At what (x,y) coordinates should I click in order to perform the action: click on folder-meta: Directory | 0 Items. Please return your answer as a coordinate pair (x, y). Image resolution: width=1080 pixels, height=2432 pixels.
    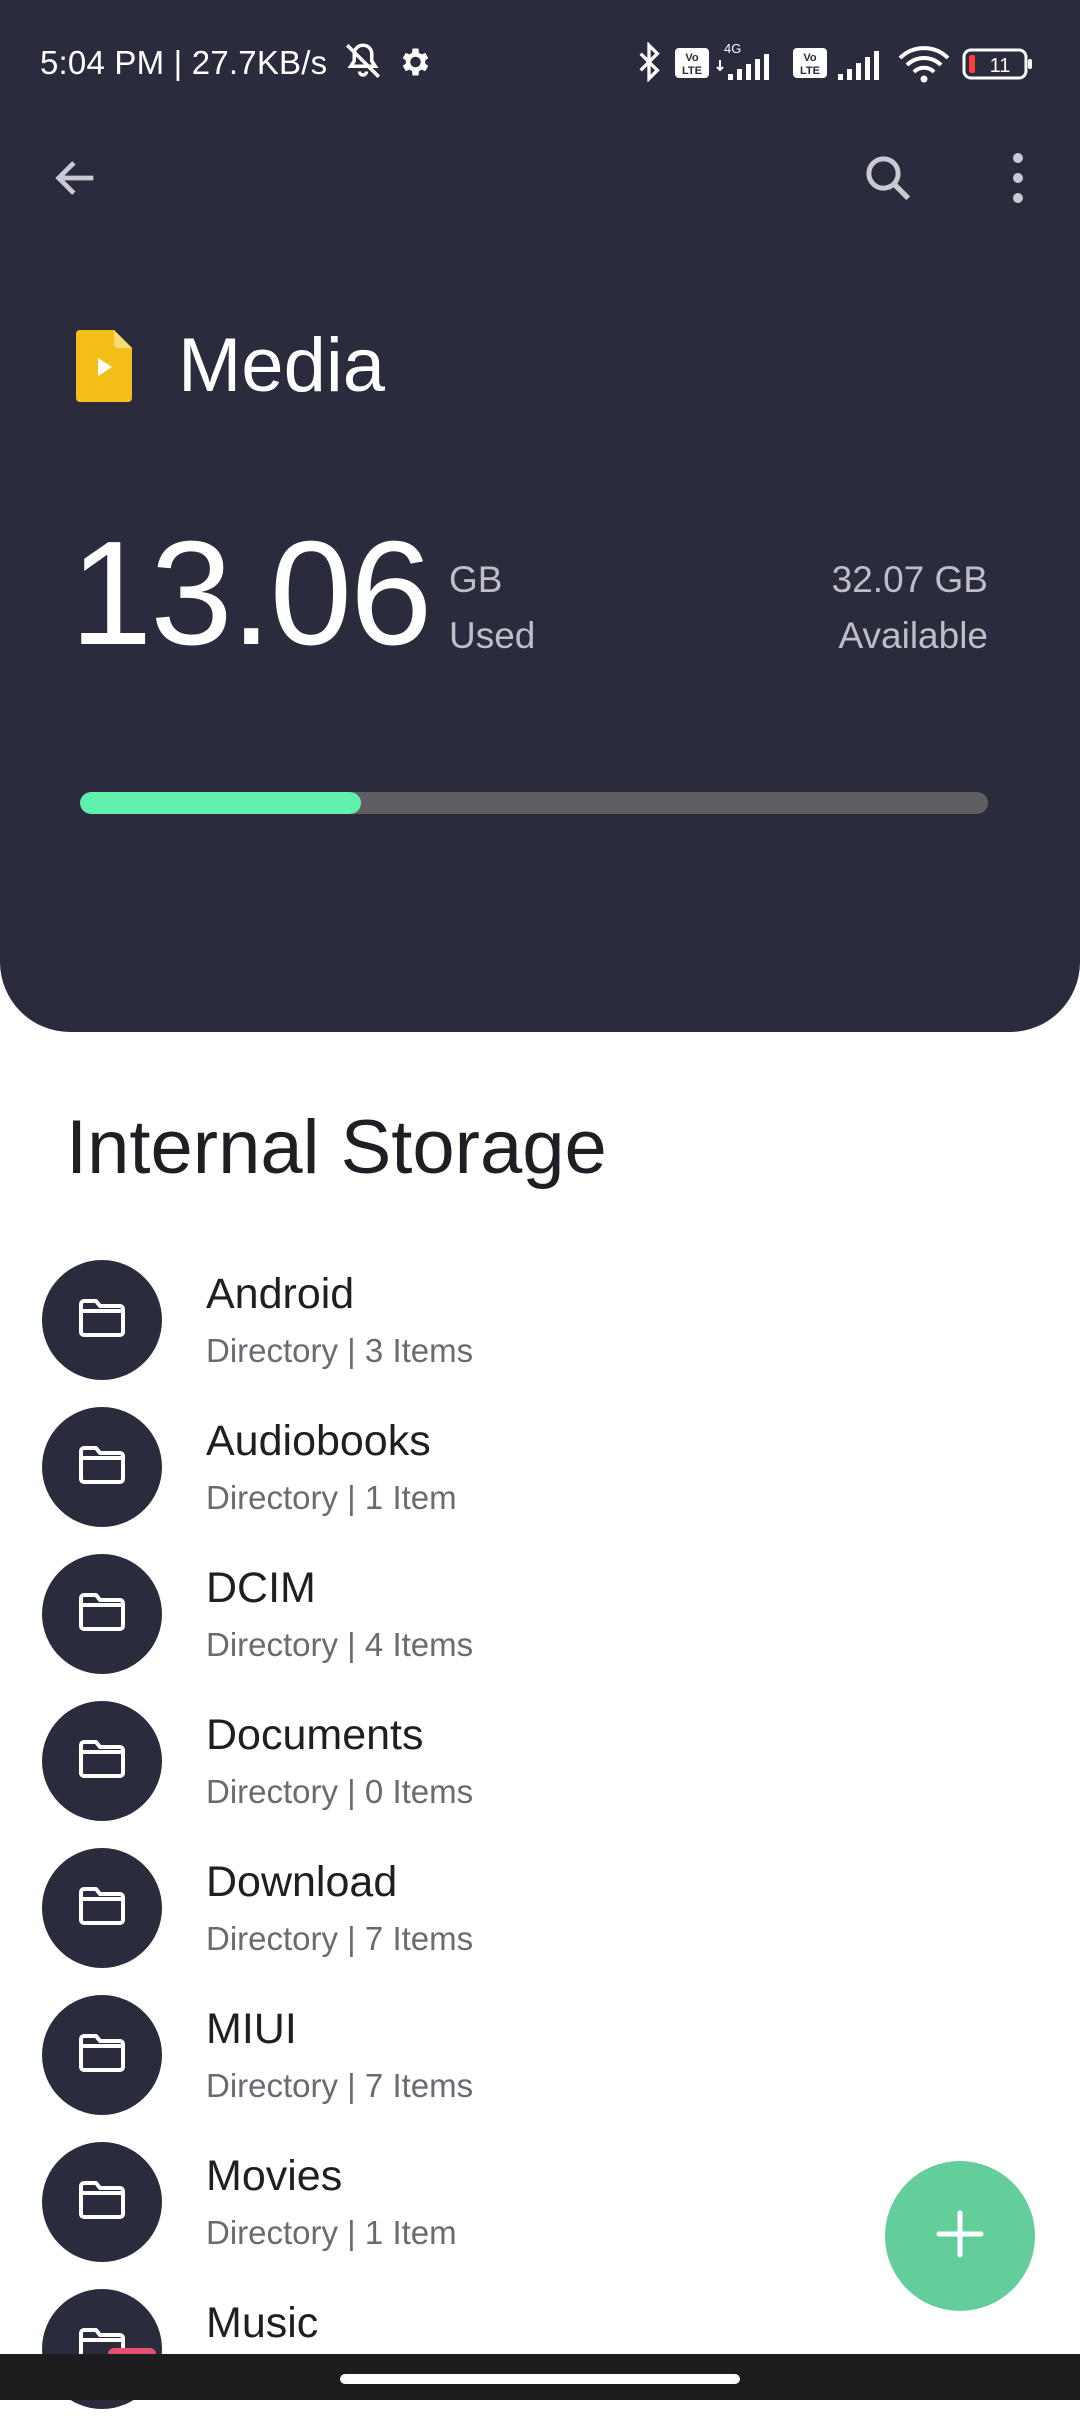
    Looking at the image, I should click on (340, 1791).